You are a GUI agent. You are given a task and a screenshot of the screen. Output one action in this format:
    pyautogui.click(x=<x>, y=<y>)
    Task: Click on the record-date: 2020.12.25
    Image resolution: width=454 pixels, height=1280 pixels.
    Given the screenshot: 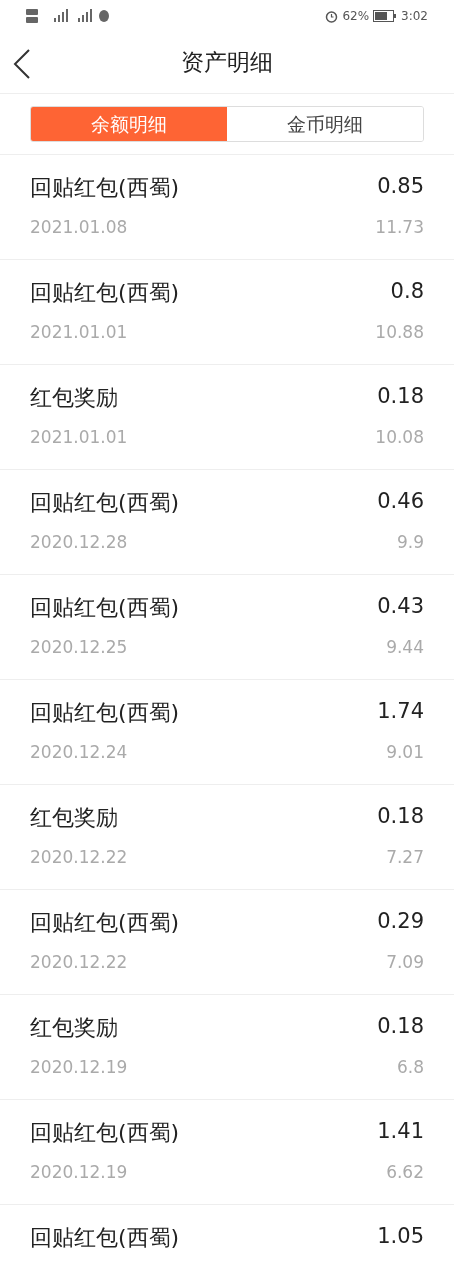 What is the action you would take?
    pyautogui.click(x=79, y=648)
    